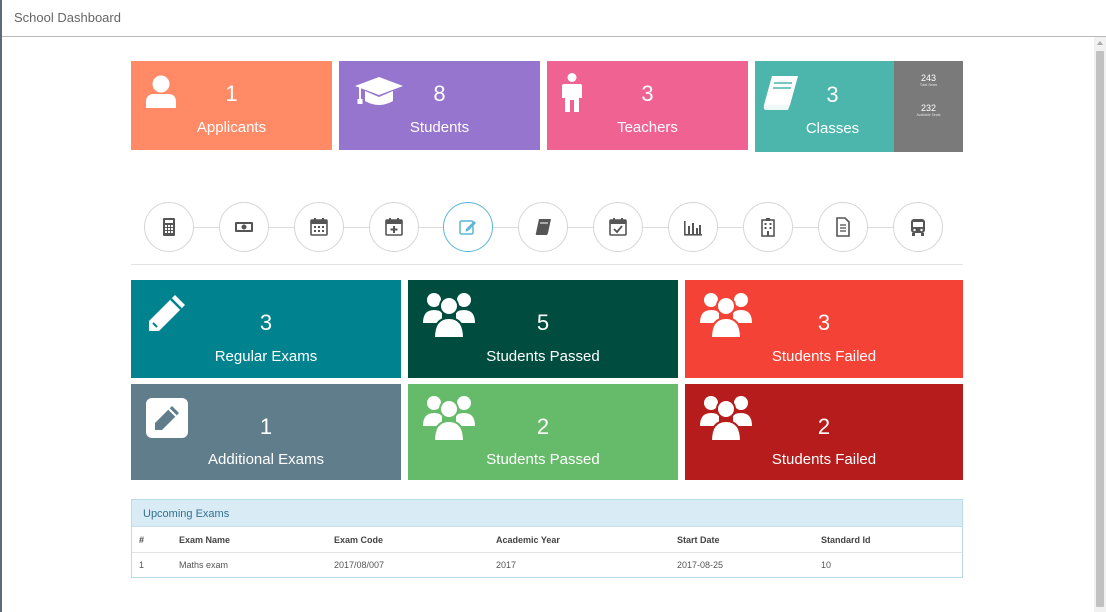 Image resolution: width=1106 pixels, height=612 pixels. I want to click on building-icon, so click(768, 227).